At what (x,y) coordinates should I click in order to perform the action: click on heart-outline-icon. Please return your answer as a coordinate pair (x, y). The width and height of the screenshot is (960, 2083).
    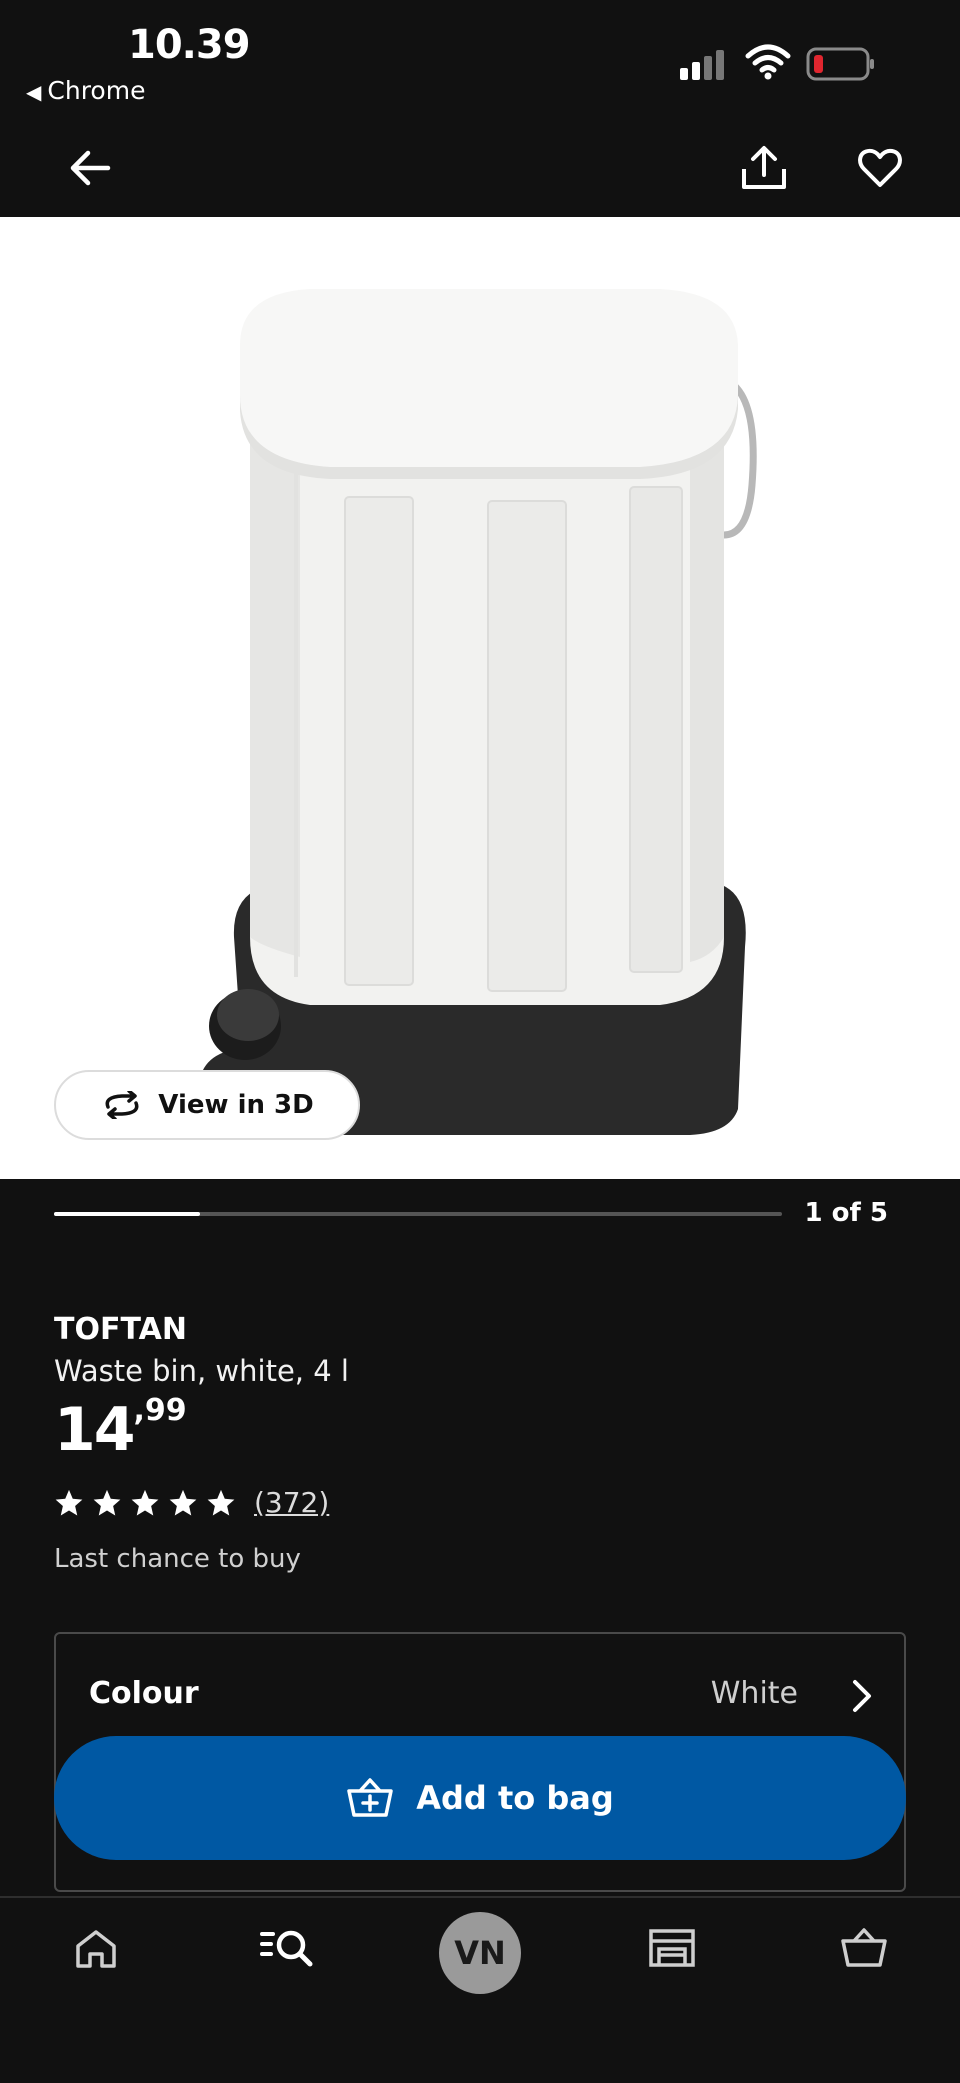
    Looking at the image, I should click on (880, 167).